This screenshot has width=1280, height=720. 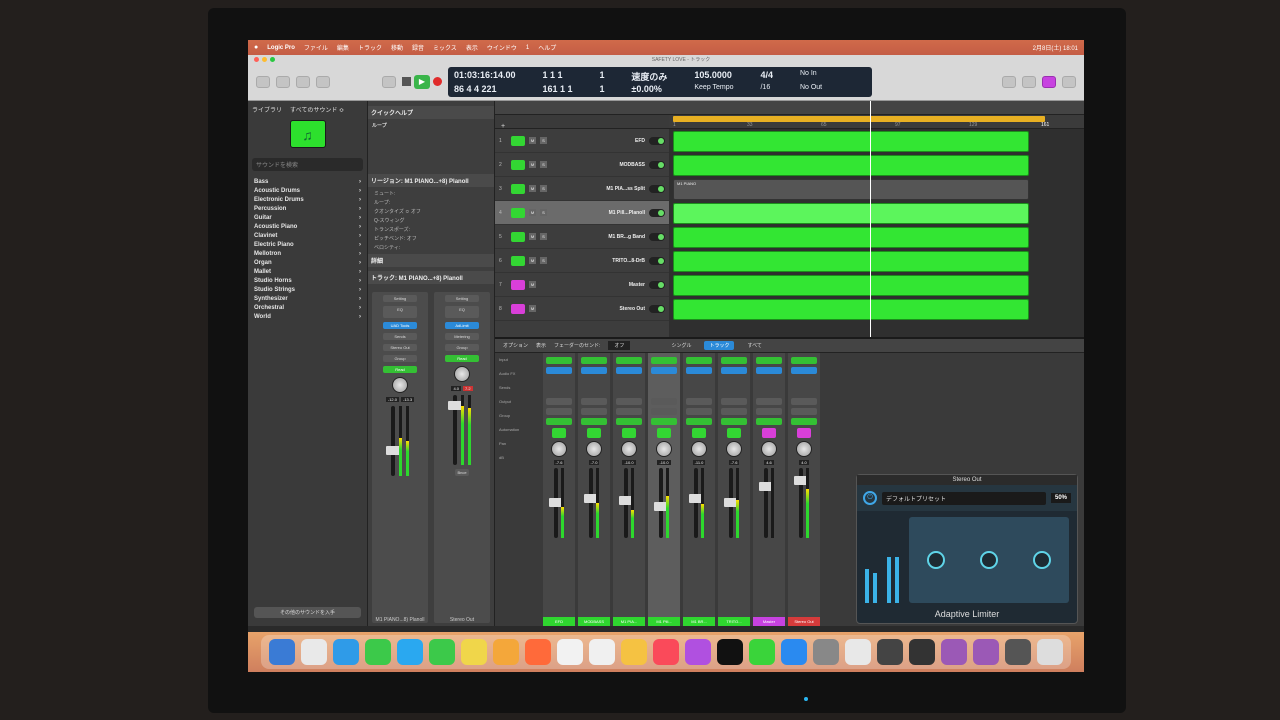 I want to click on metering-slot: Metering, so click(x=462, y=336).